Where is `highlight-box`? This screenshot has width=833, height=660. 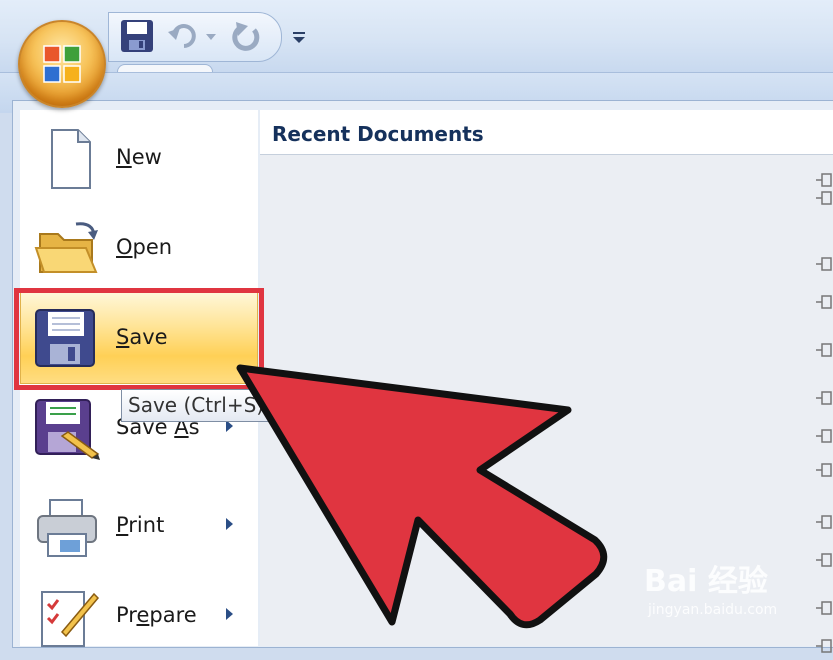 highlight-box is located at coordinates (139, 339).